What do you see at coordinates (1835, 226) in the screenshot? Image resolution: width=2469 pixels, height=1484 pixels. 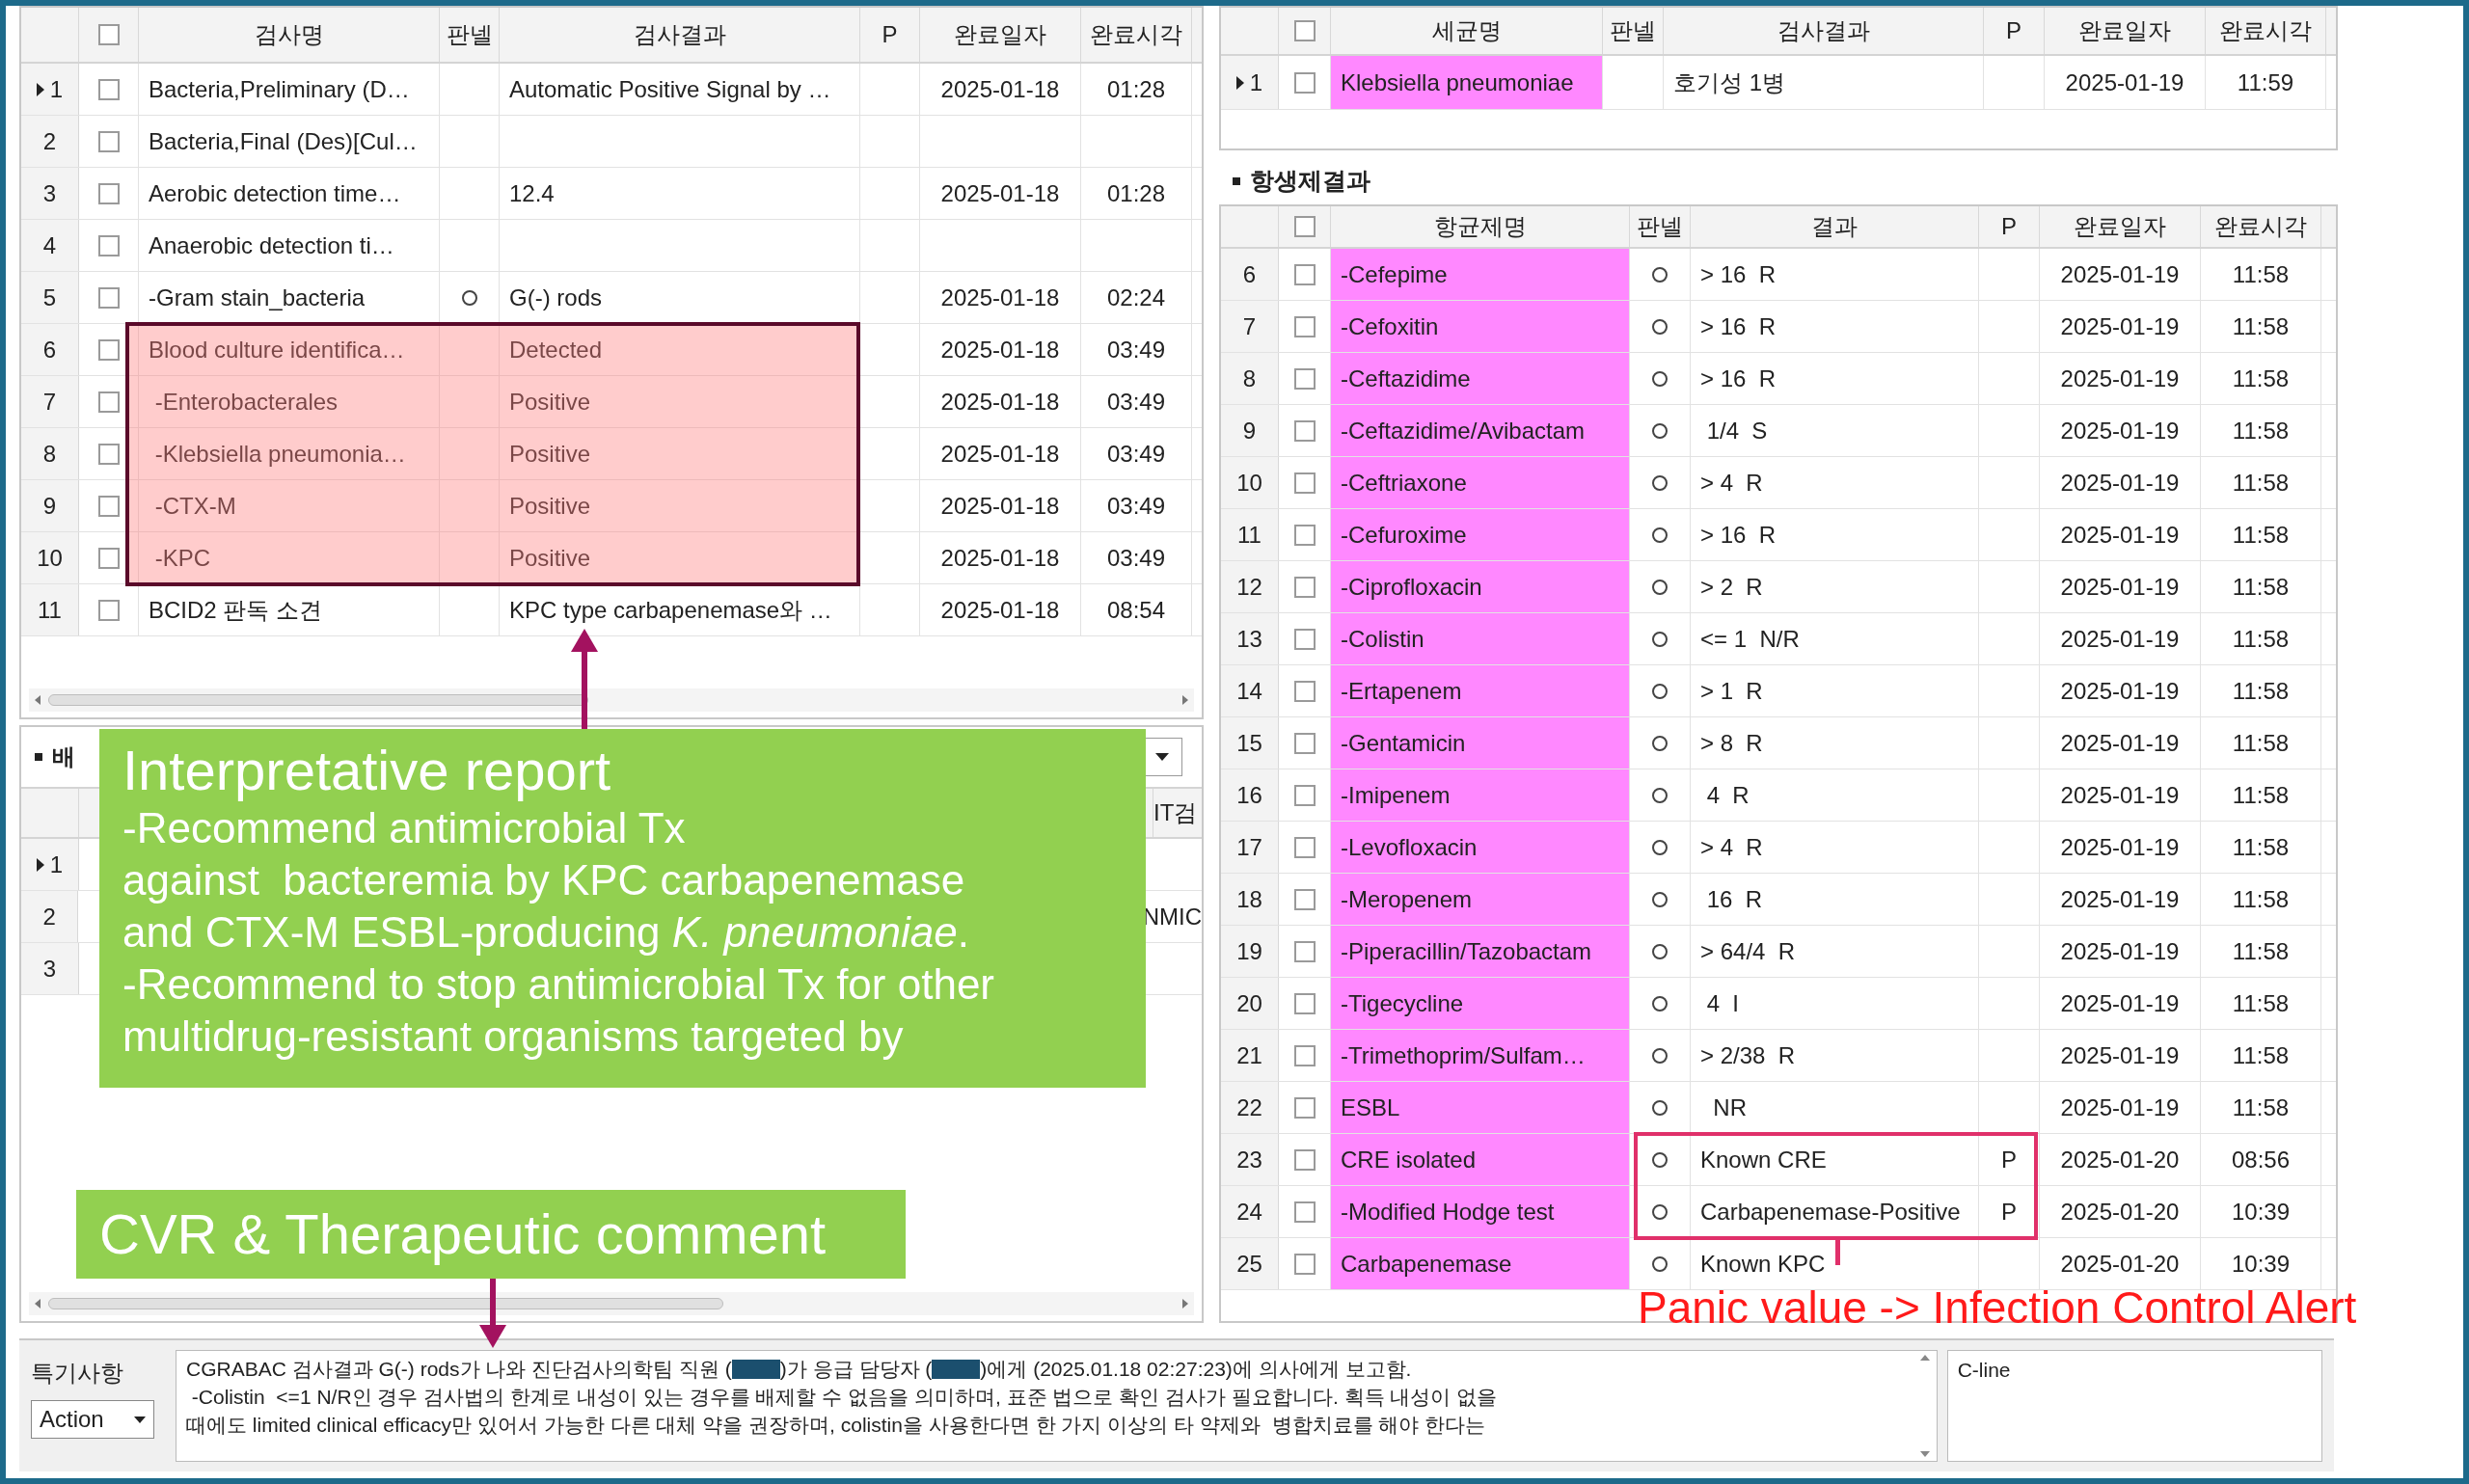 I see `column-header: 결과` at bounding box center [1835, 226].